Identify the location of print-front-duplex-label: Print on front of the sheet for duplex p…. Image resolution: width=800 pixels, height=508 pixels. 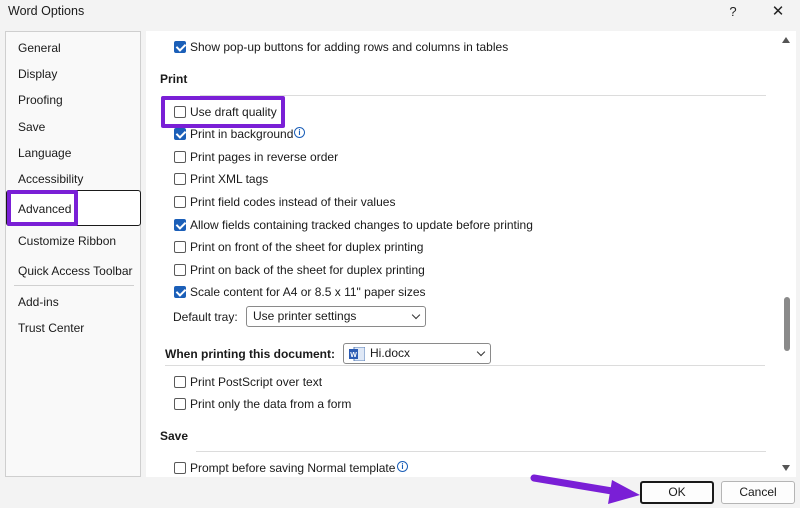
(307, 247).